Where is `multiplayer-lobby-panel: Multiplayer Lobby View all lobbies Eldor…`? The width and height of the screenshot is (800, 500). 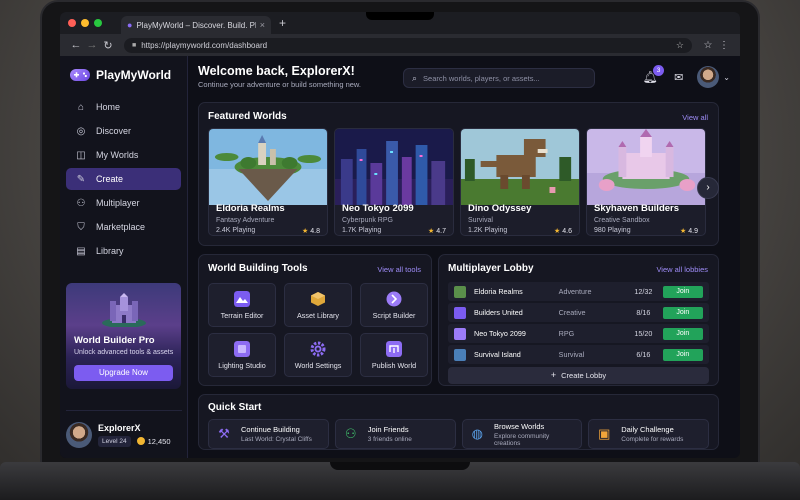 multiplayer-lobby-panel: Multiplayer Lobby View all lobbies Eldor… is located at coordinates (578, 320).